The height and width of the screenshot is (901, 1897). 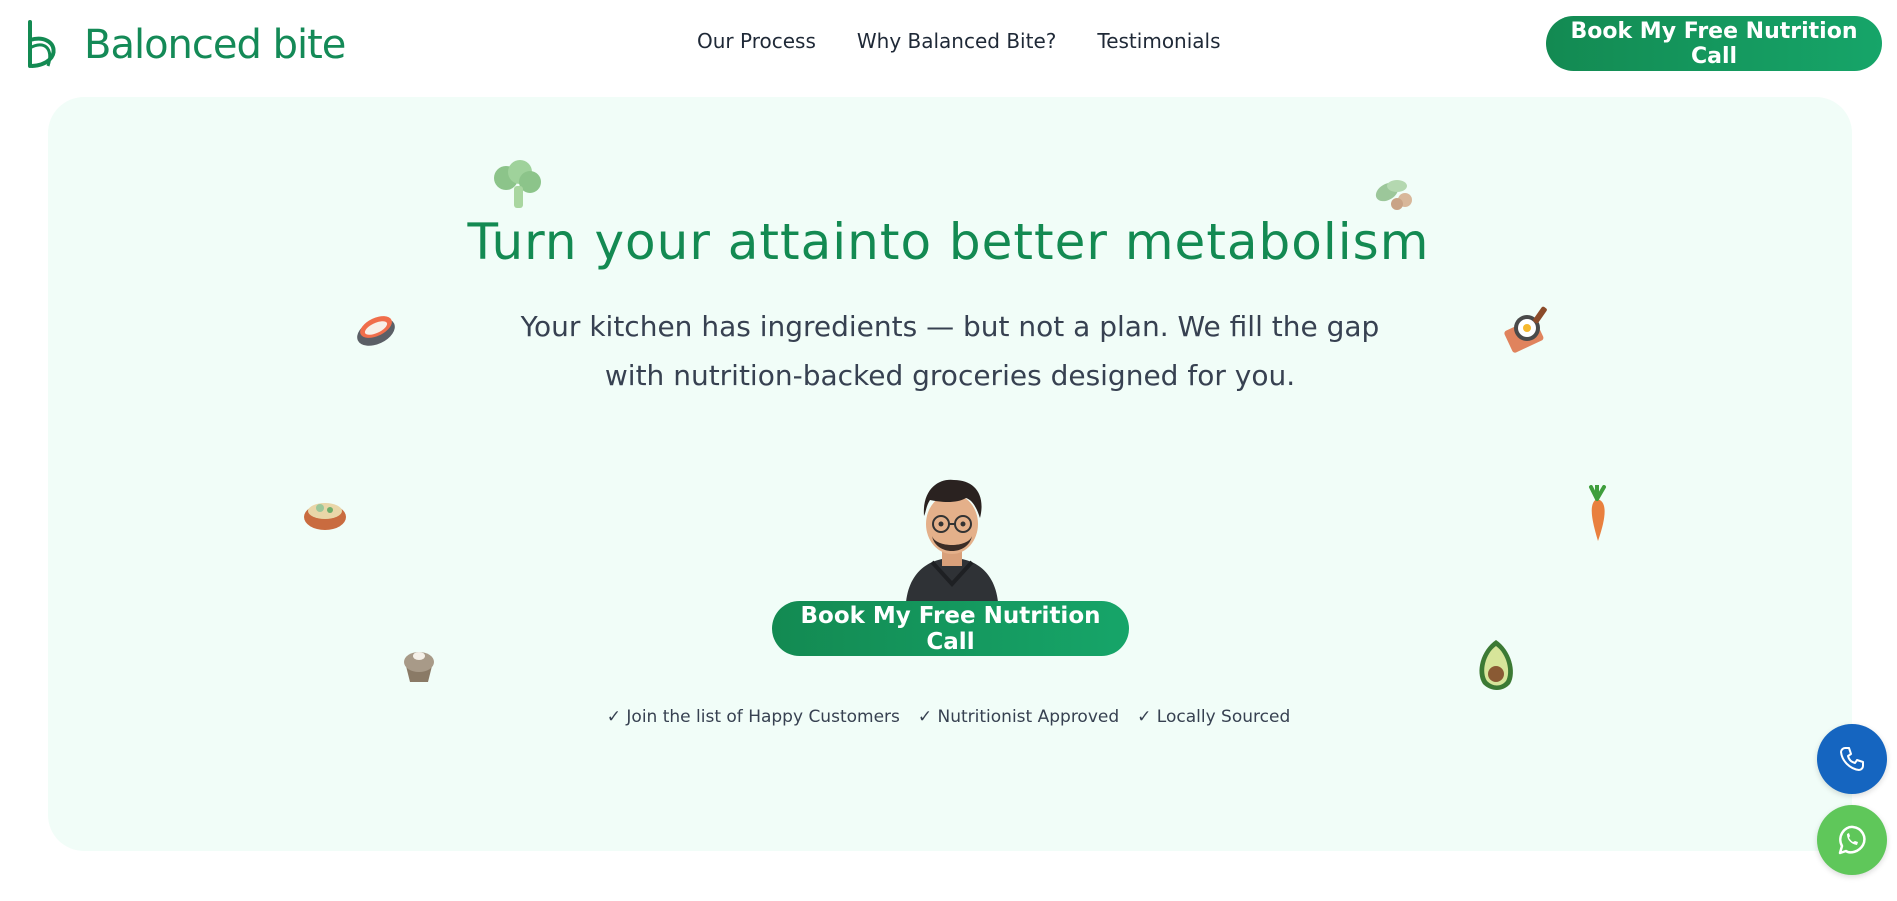 I want to click on nav-testimonials: Testimonials, so click(x=1158, y=41).